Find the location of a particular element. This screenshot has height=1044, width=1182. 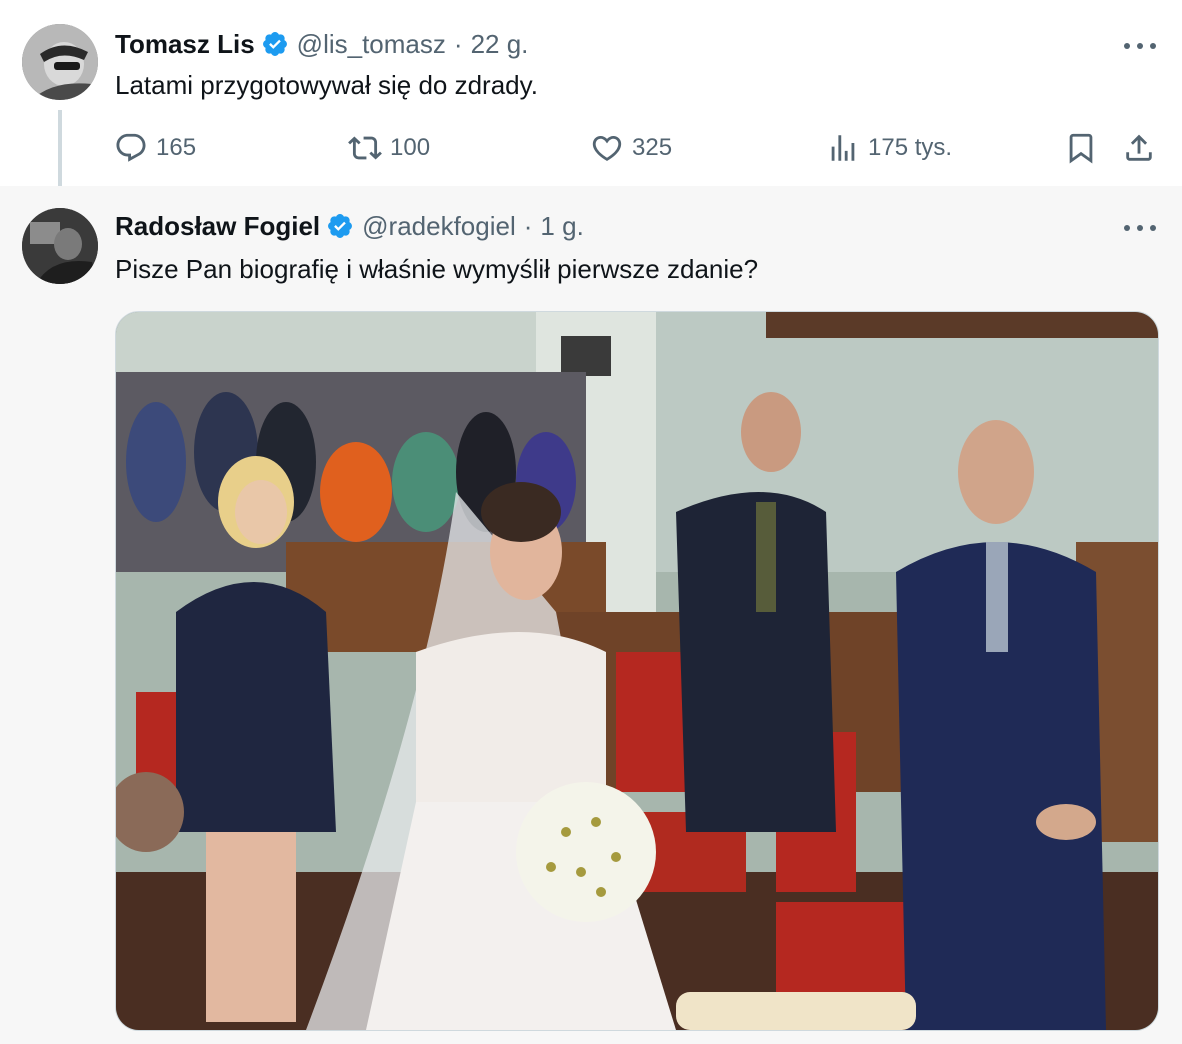

author-name: Radosław Fogiel is located at coordinates (217, 226).